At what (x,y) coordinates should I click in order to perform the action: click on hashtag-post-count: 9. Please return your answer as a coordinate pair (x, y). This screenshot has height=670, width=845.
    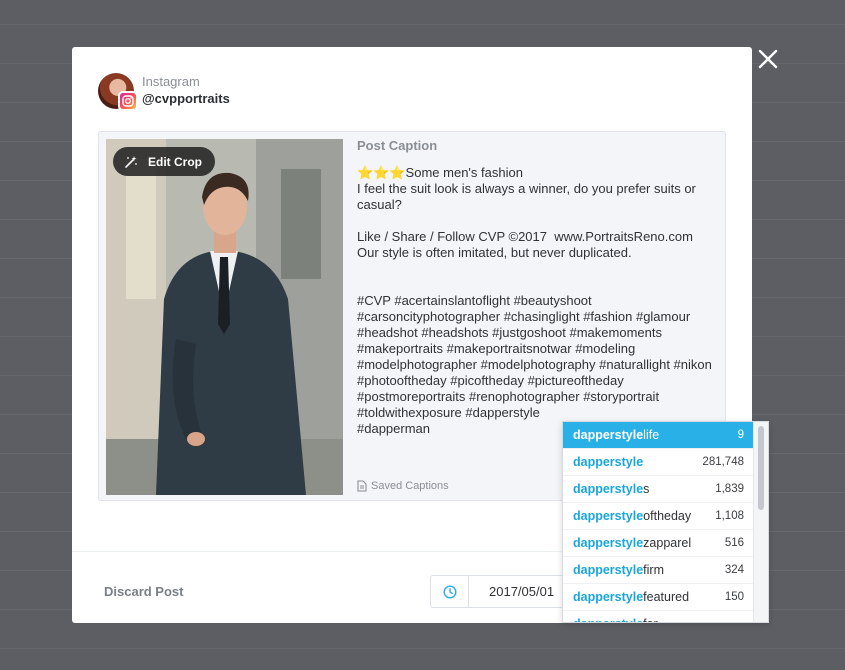
    Looking at the image, I should click on (740, 435).